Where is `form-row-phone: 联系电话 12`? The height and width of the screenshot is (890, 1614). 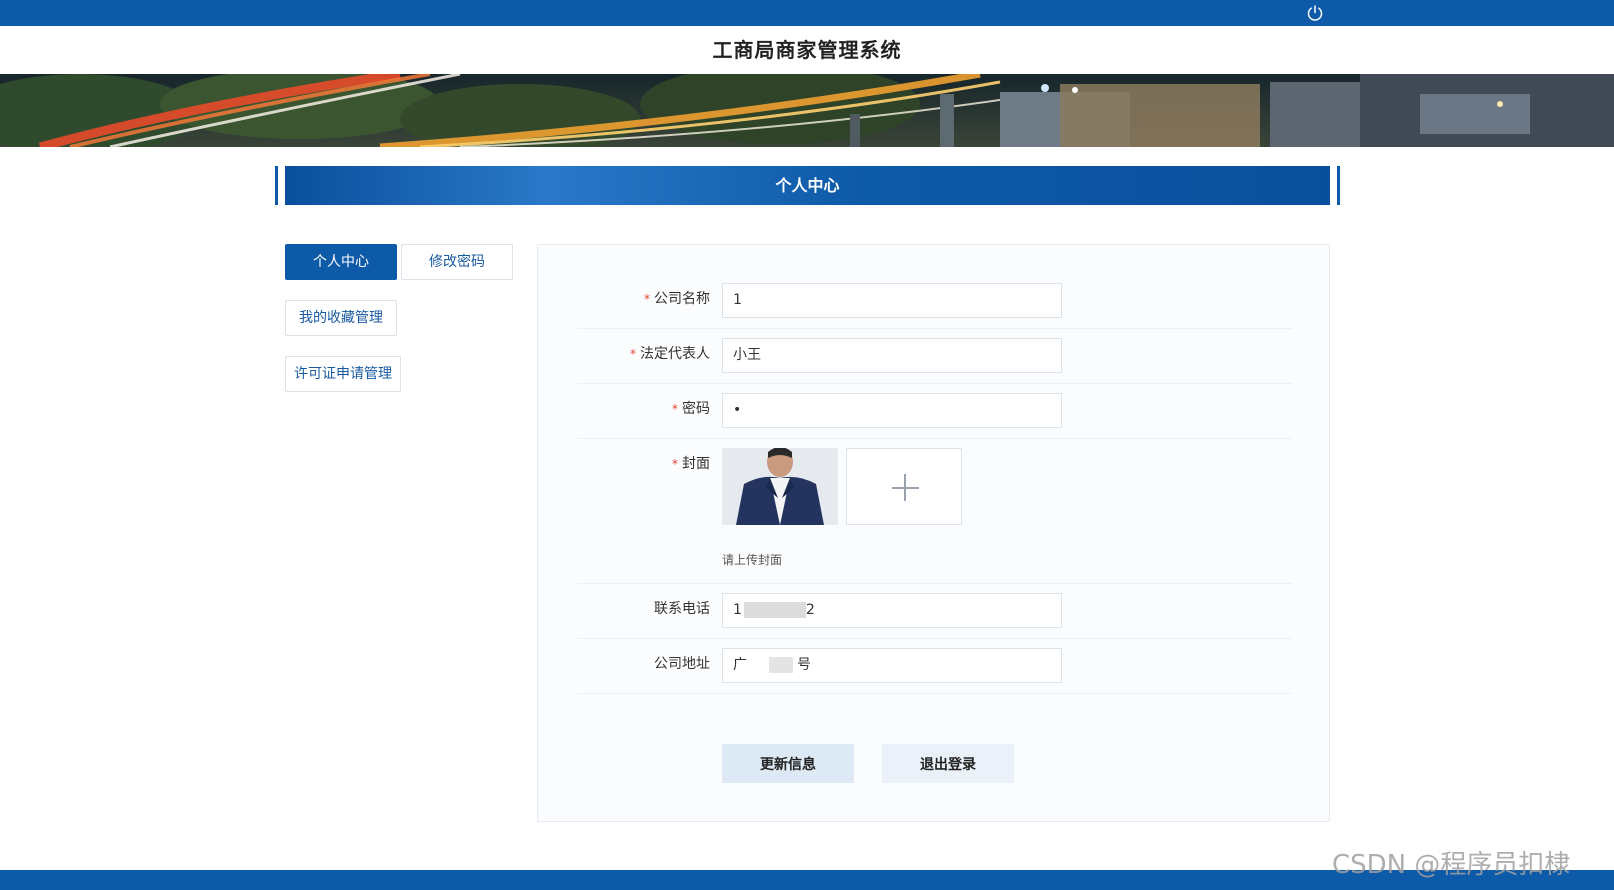
form-row-phone: 联系电话 12 is located at coordinates (935, 616).